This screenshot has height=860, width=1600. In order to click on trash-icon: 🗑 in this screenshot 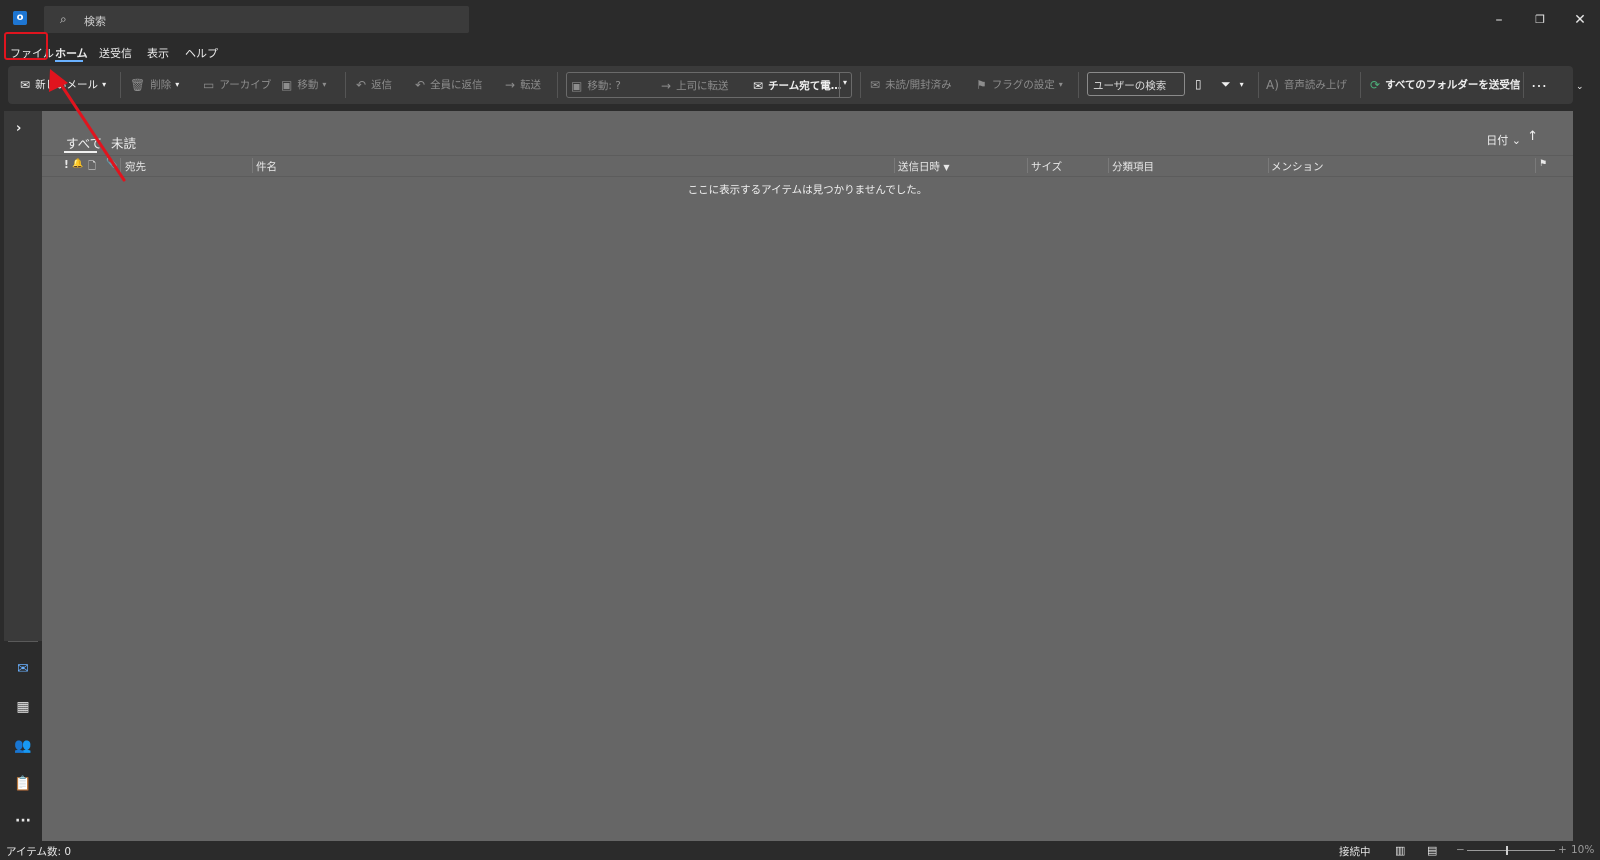, I will do `click(138, 84)`.